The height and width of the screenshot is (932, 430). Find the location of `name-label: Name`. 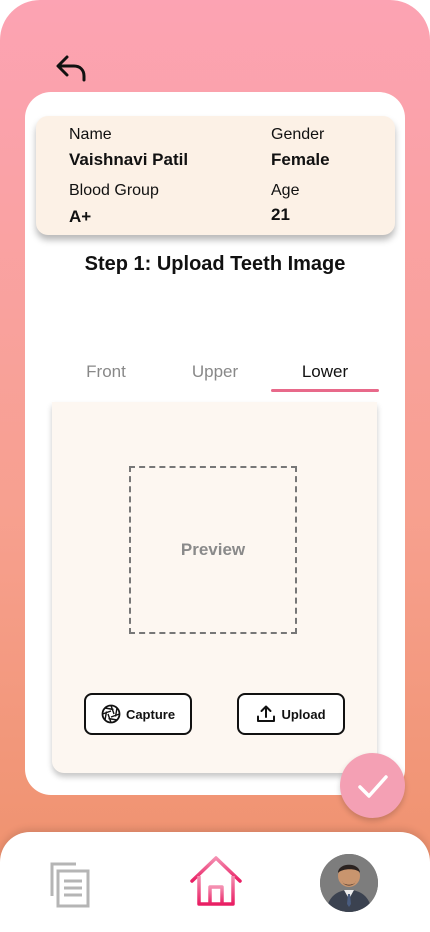

name-label: Name is located at coordinates (90, 134).